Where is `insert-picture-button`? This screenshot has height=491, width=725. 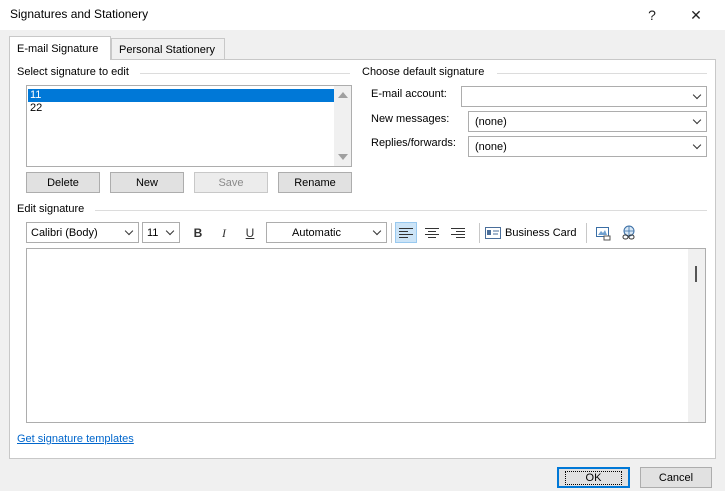 insert-picture-button is located at coordinates (603, 232).